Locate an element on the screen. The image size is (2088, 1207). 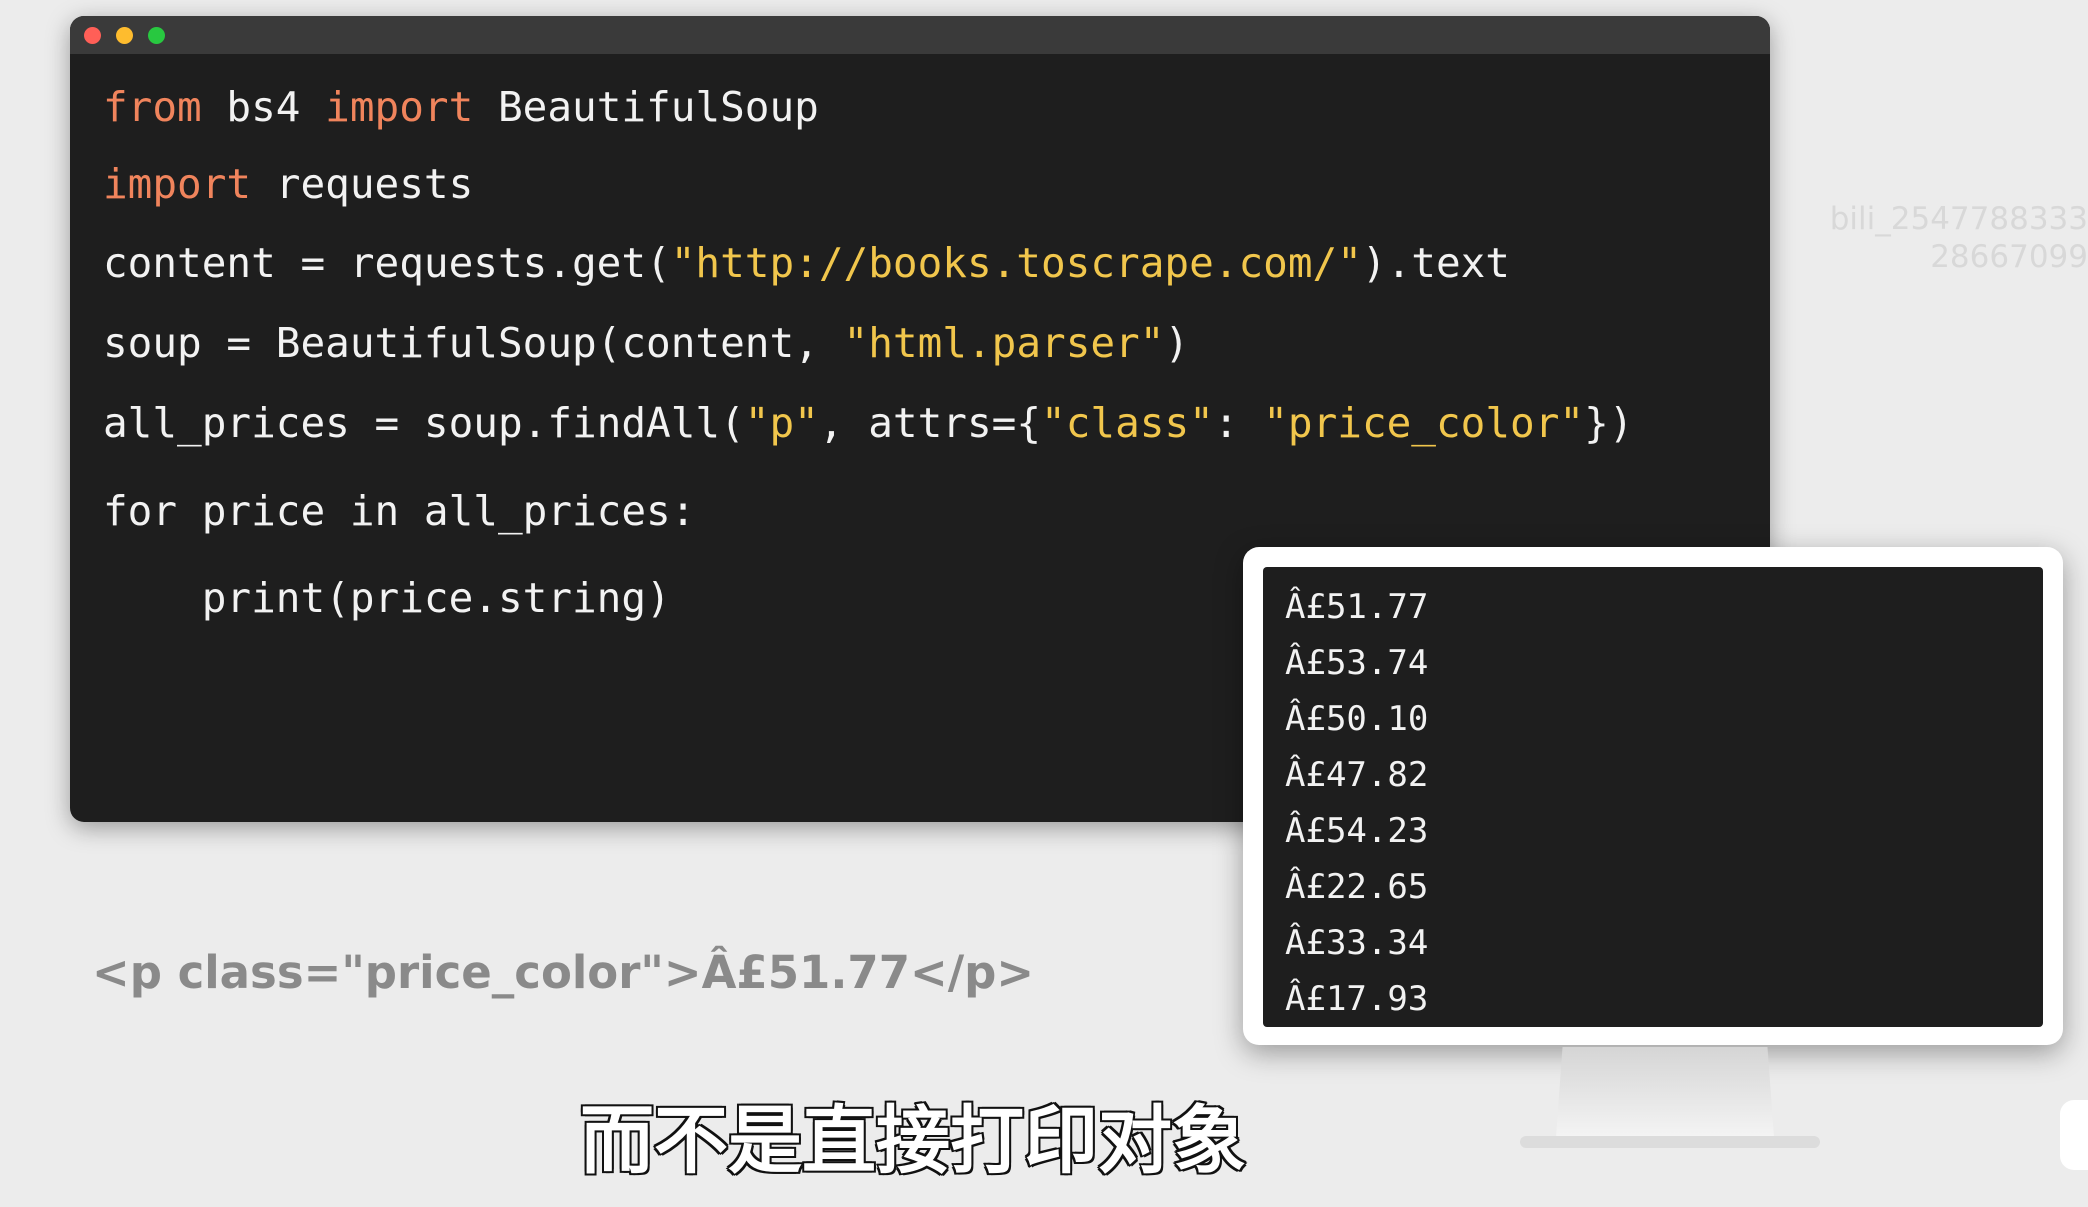
code-text: BeautifulSoup is located at coordinates (646, 107).